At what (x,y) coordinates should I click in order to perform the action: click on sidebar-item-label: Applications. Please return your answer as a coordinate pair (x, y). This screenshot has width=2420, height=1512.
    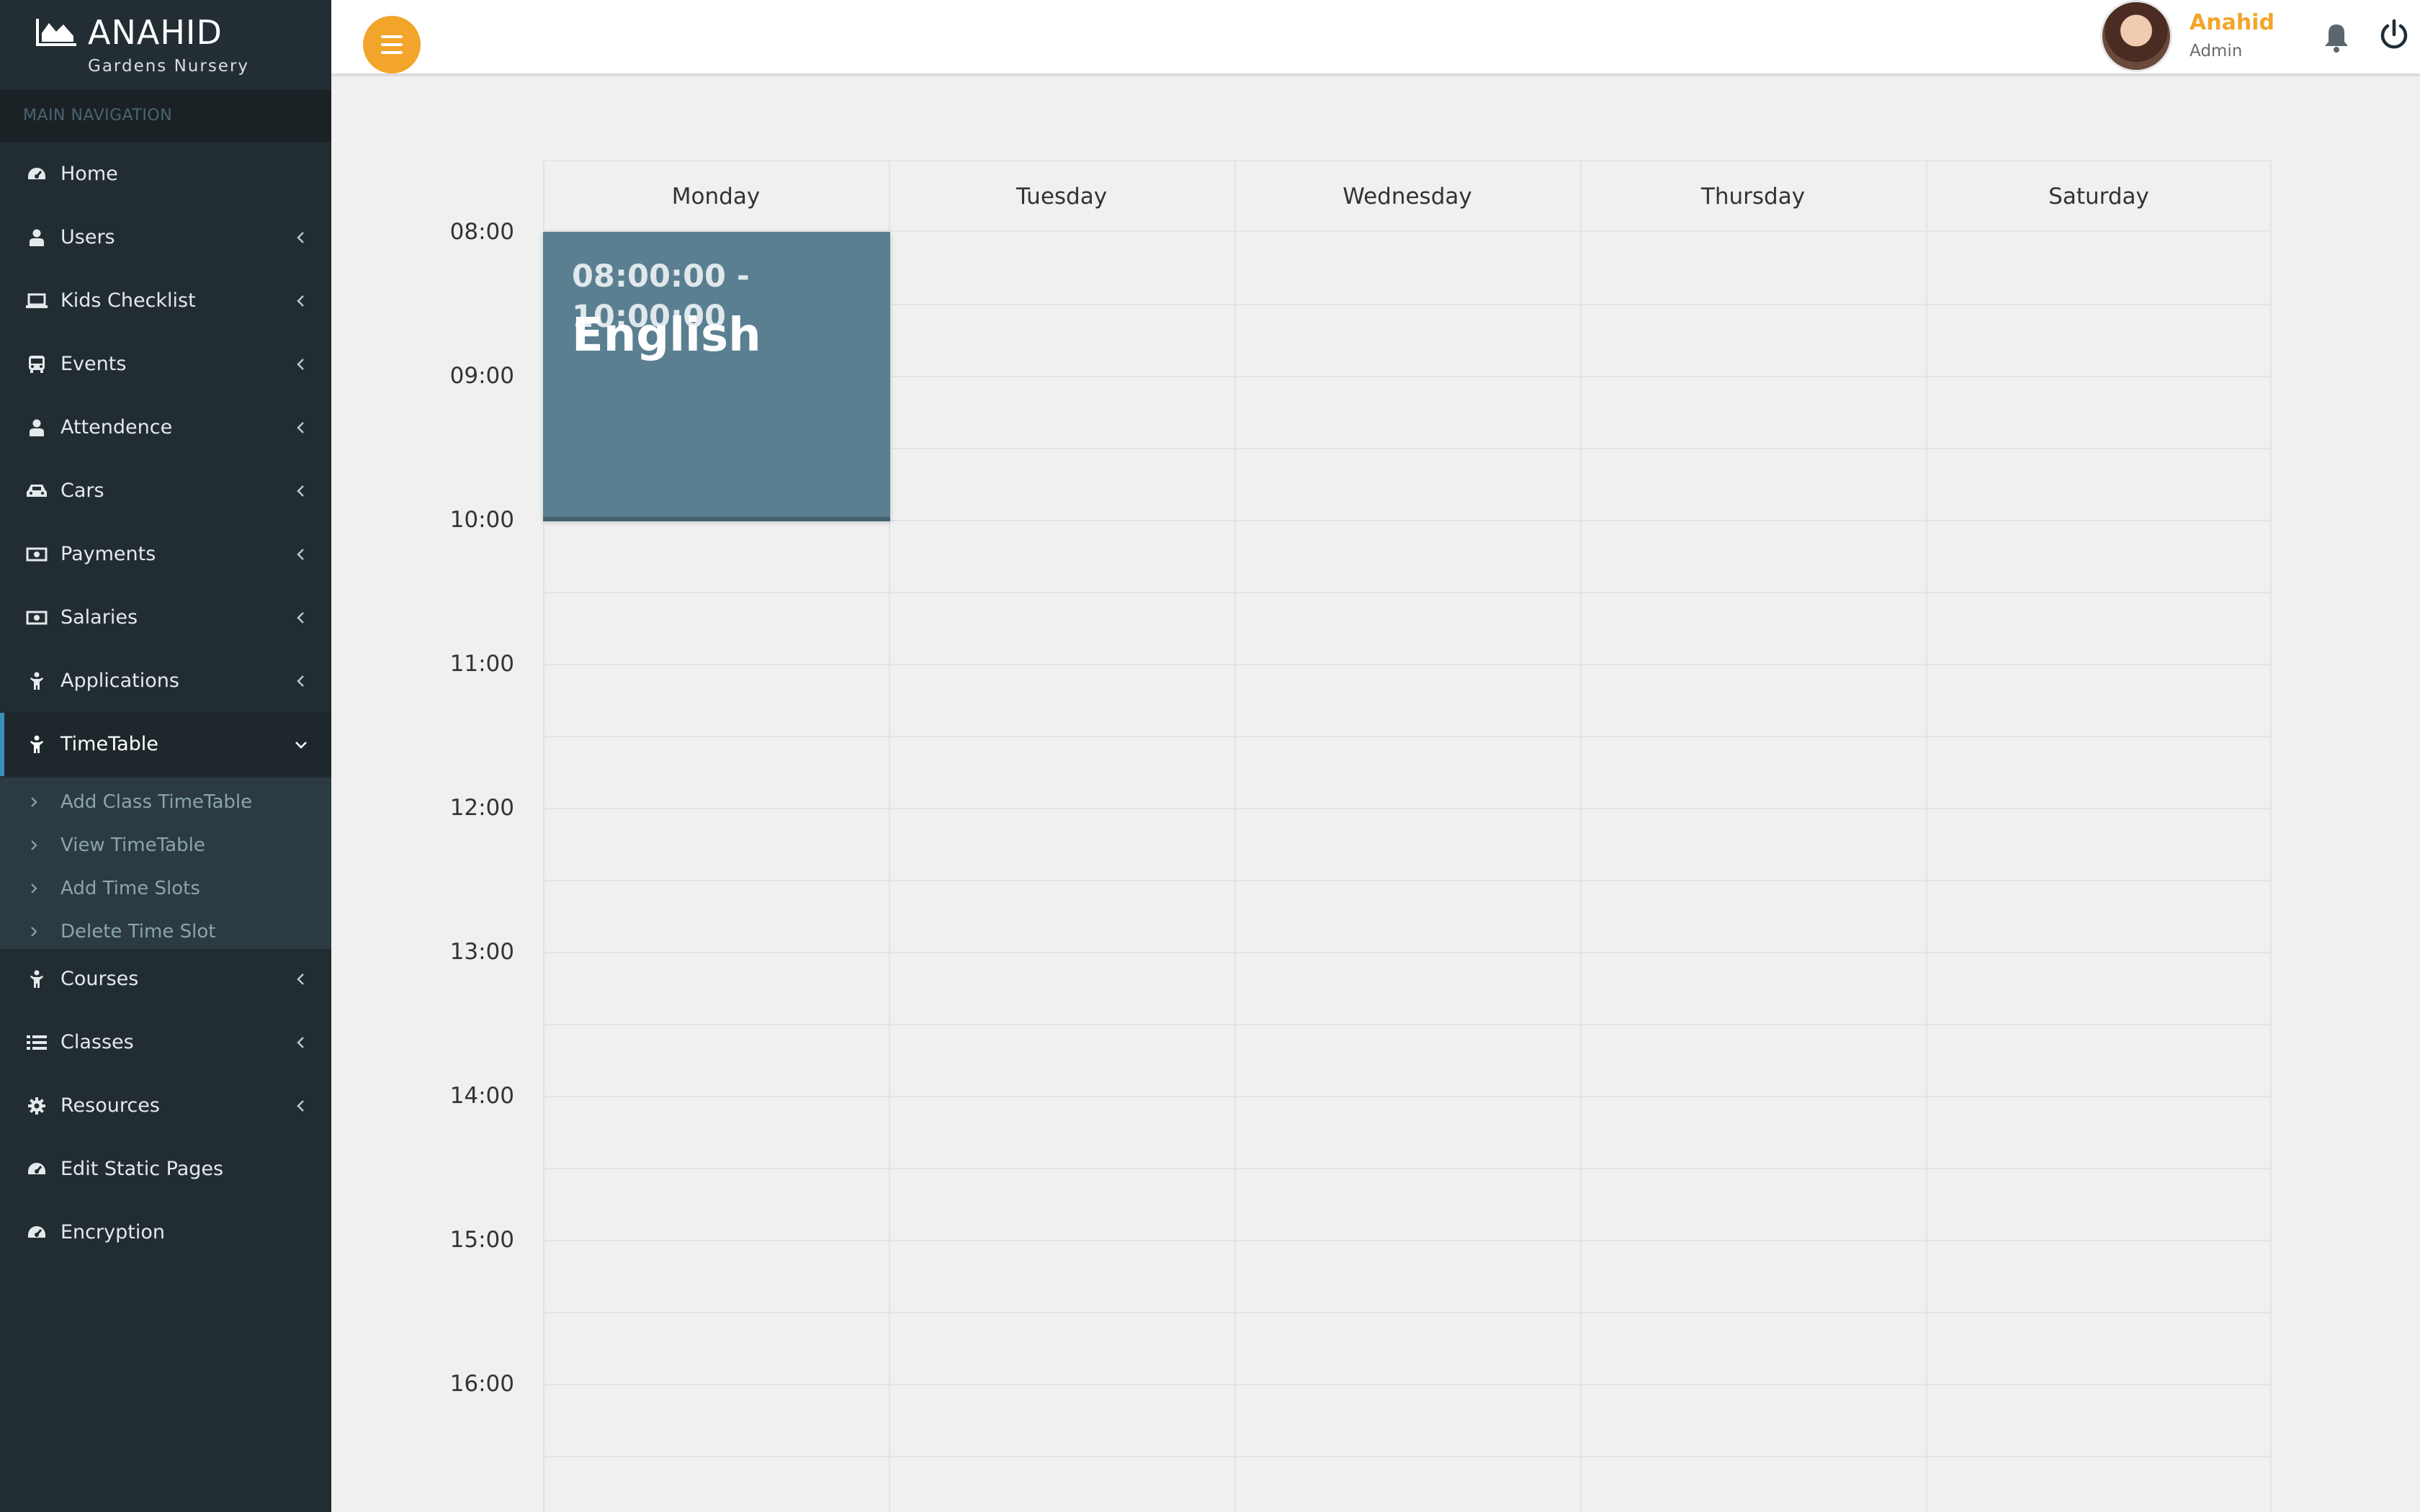
    Looking at the image, I should click on (120, 681).